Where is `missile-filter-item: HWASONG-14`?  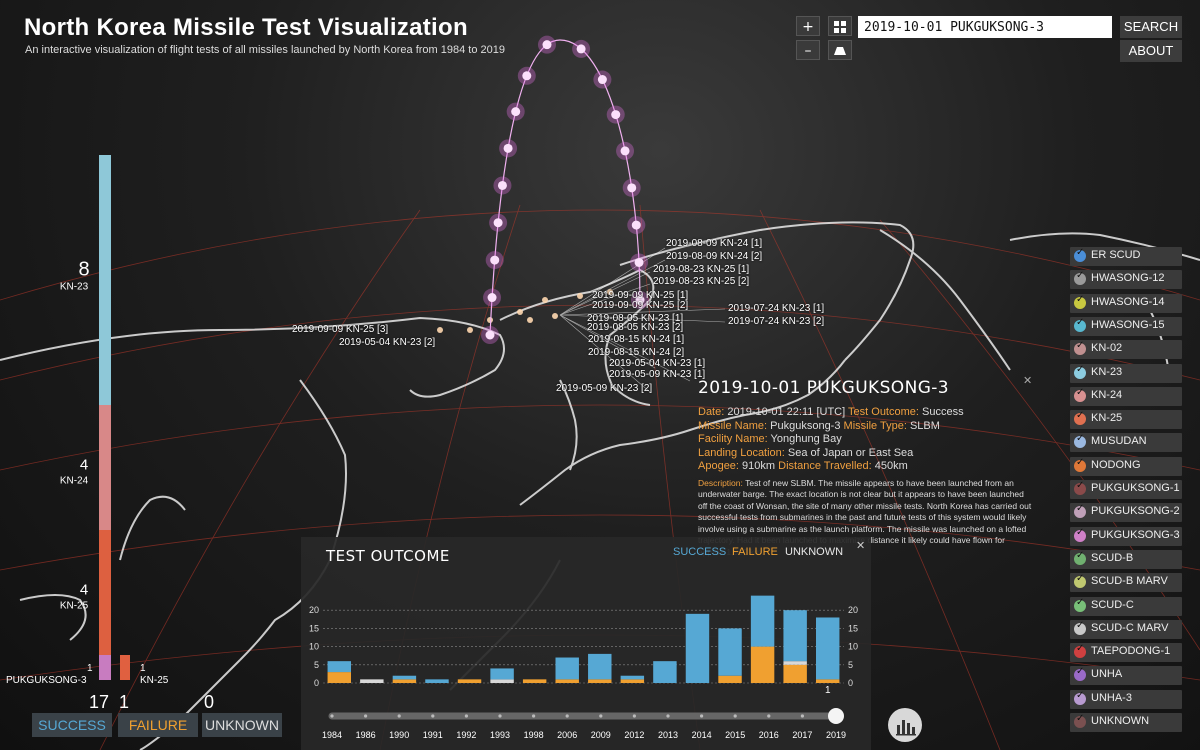
missile-filter-item: HWASONG-14 is located at coordinates (1126, 303).